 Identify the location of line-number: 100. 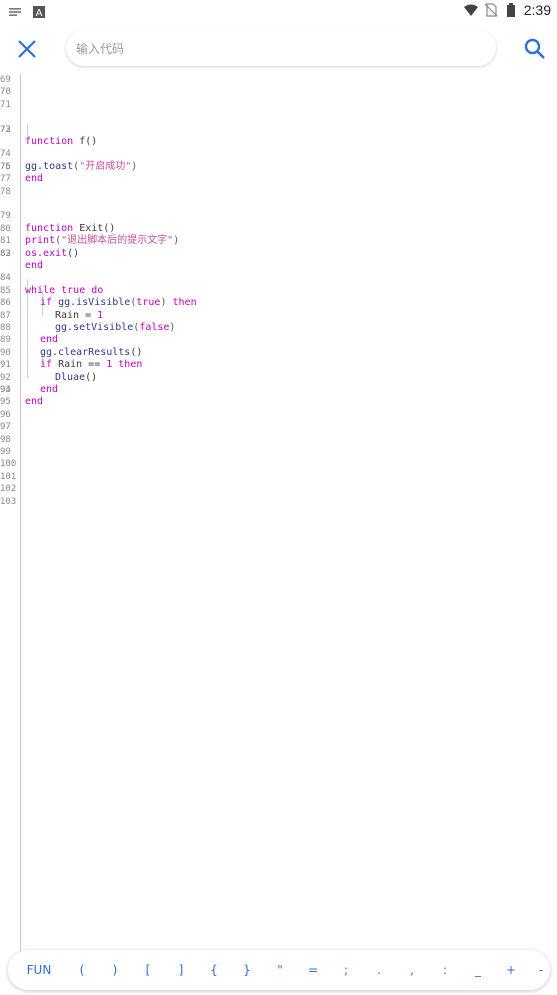
(8, 464).